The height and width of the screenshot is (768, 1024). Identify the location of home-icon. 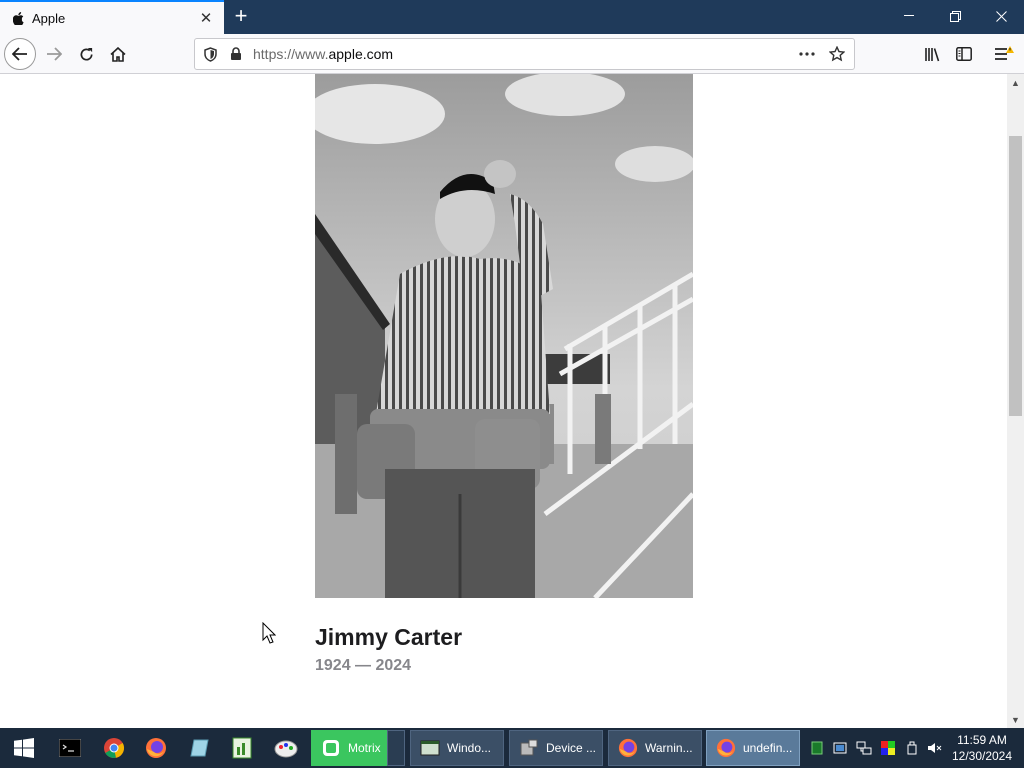
(118, 54).